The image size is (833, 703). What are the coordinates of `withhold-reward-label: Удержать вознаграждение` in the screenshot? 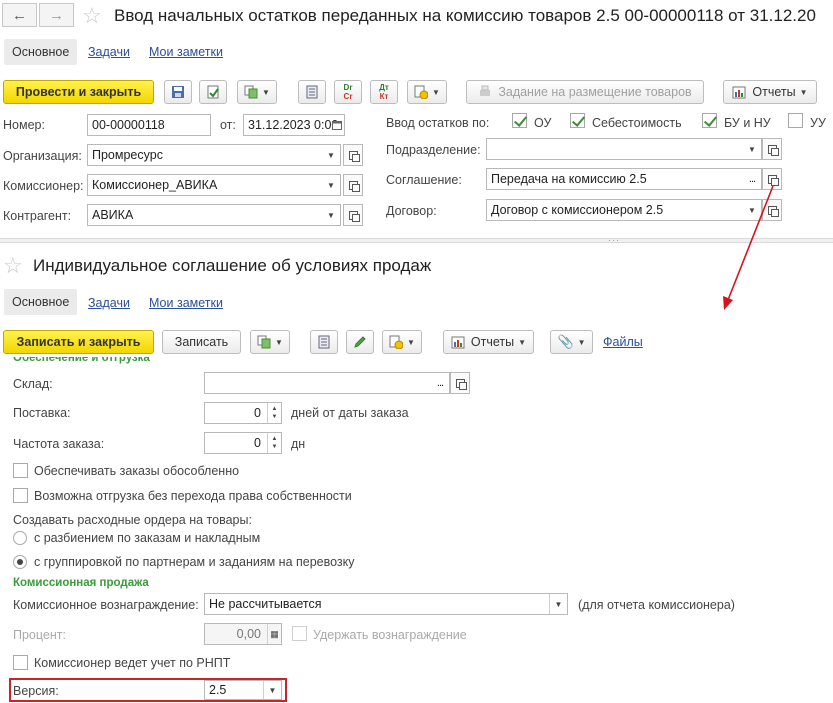 It's located at (390, 635).